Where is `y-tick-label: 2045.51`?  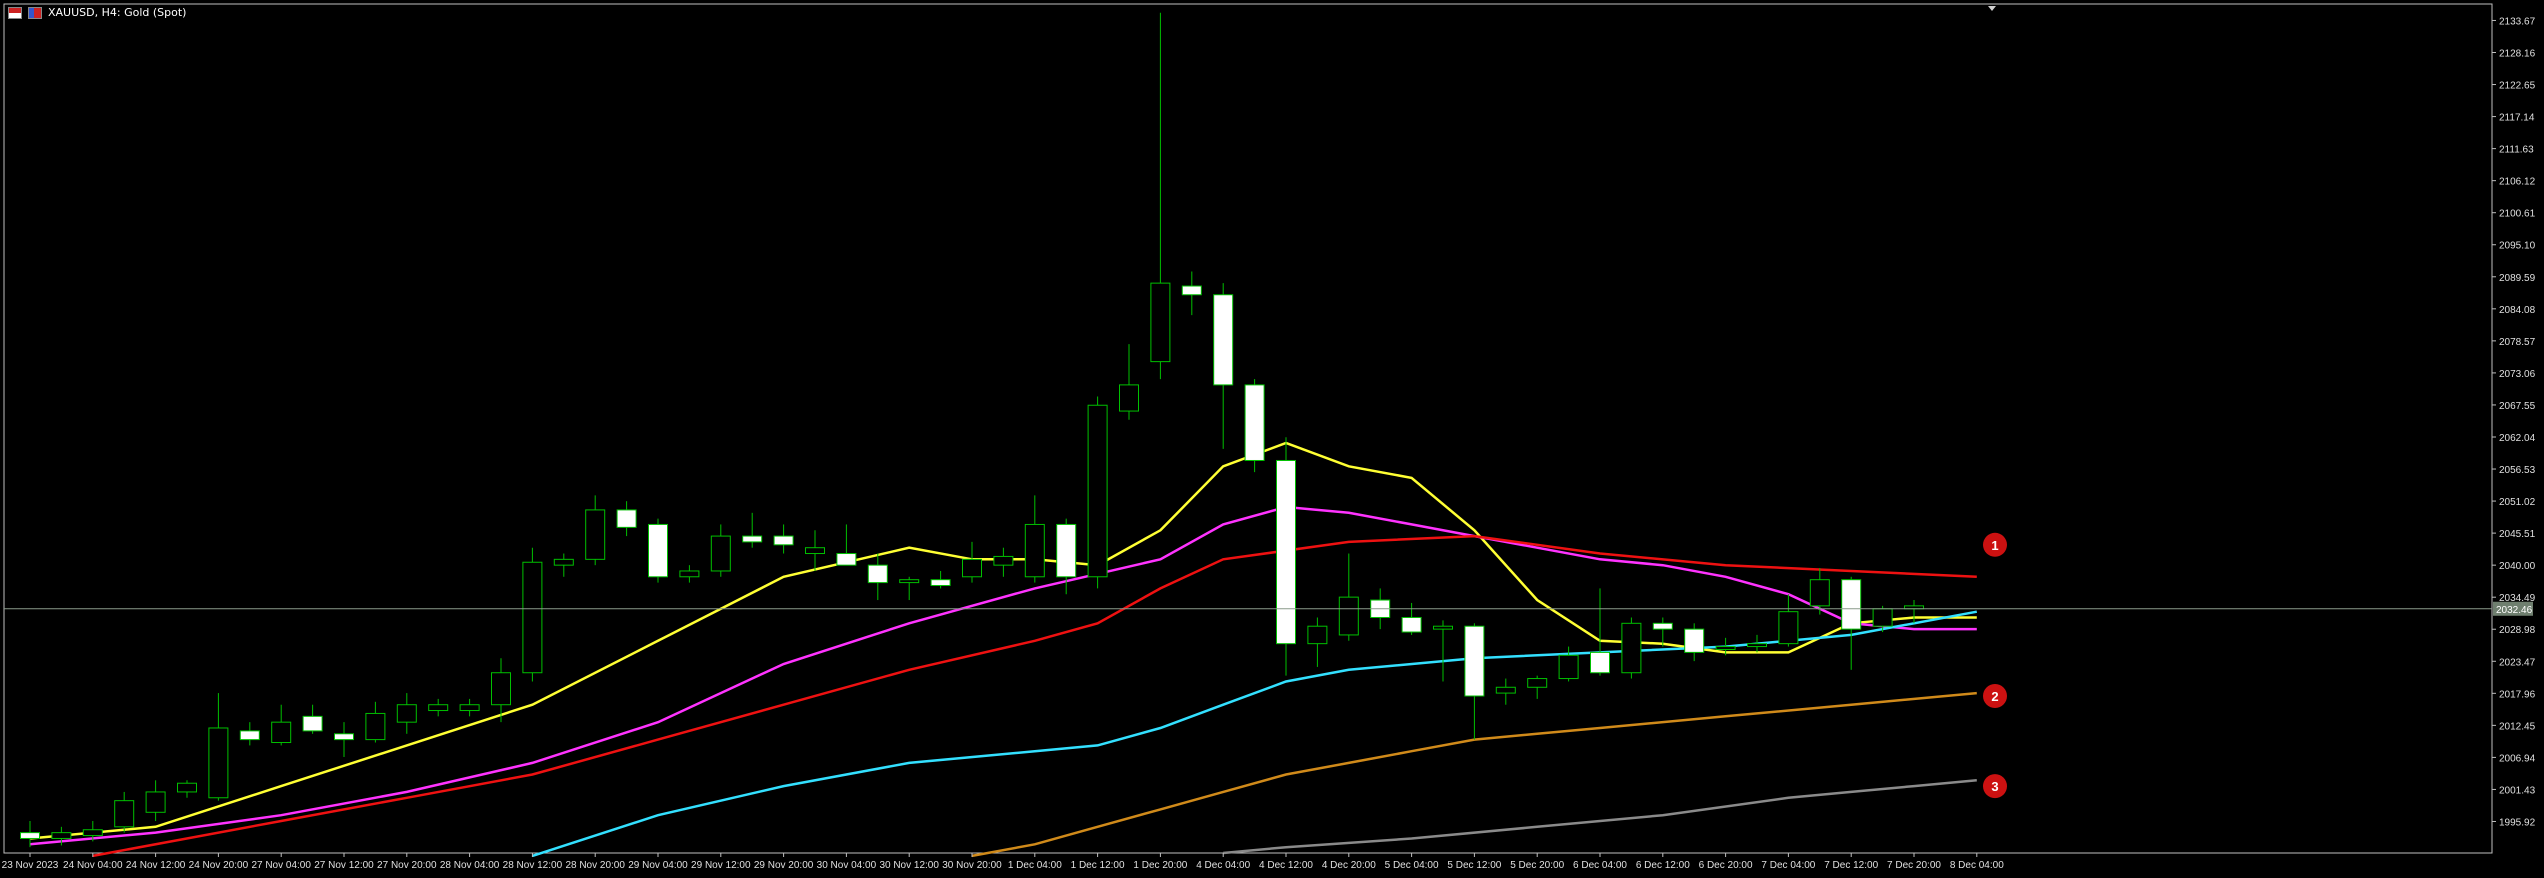 y-tick-label: 2045.51 is located at coordinates (2517, 534).